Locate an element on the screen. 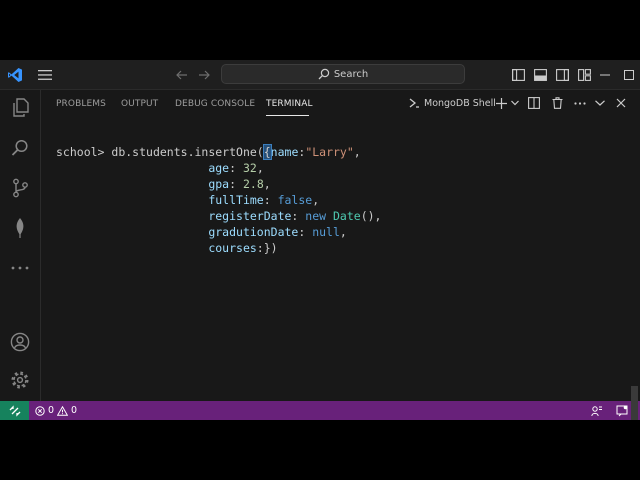  key-gpa: gpa is located at coordinates (219, 184).